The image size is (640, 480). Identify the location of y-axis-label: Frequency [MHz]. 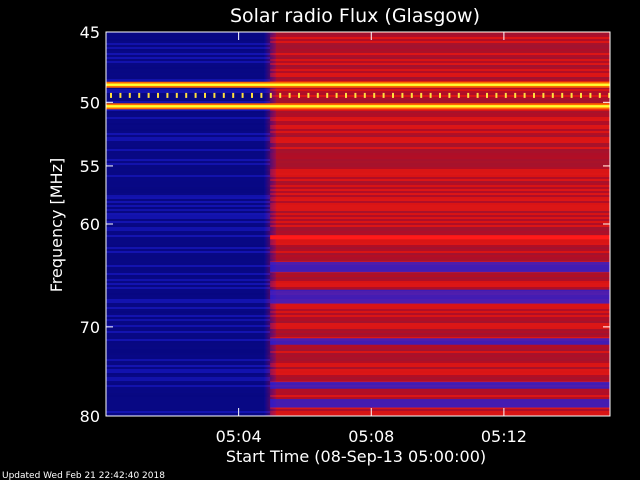
(56, 225).